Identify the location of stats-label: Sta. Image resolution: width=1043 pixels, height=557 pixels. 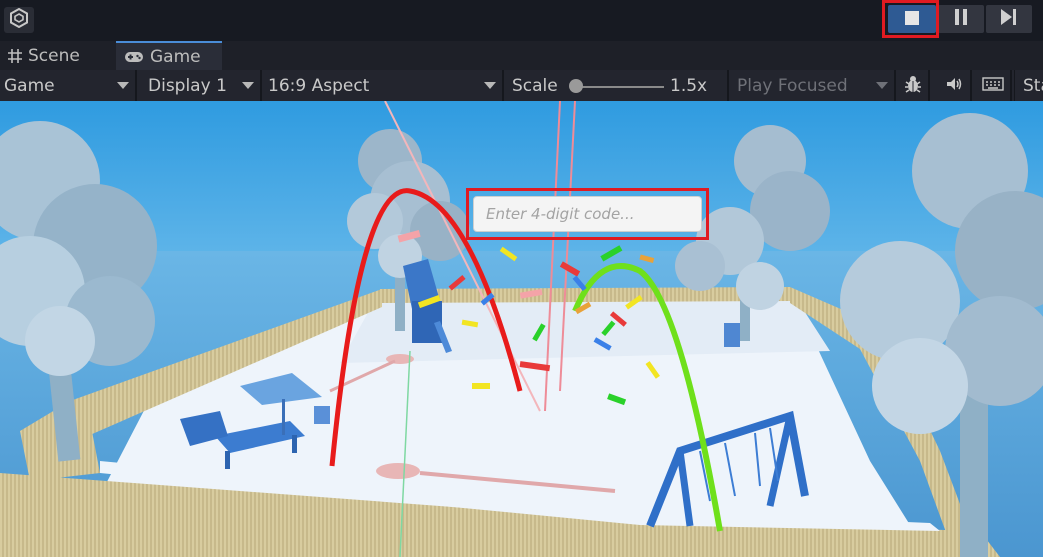
(1033, 85).